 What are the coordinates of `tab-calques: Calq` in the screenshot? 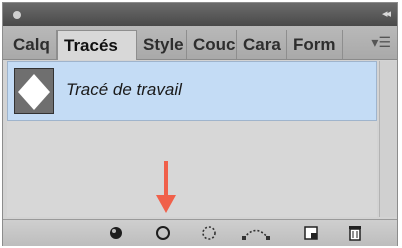 It's located at (32, 44).